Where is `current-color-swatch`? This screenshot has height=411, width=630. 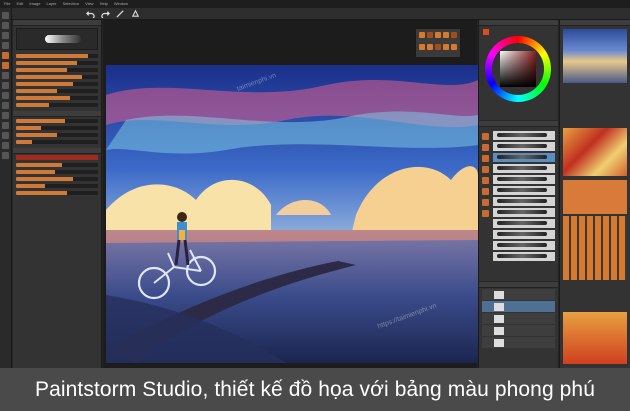 current-color-swatch is located at coordinates (486, 32).